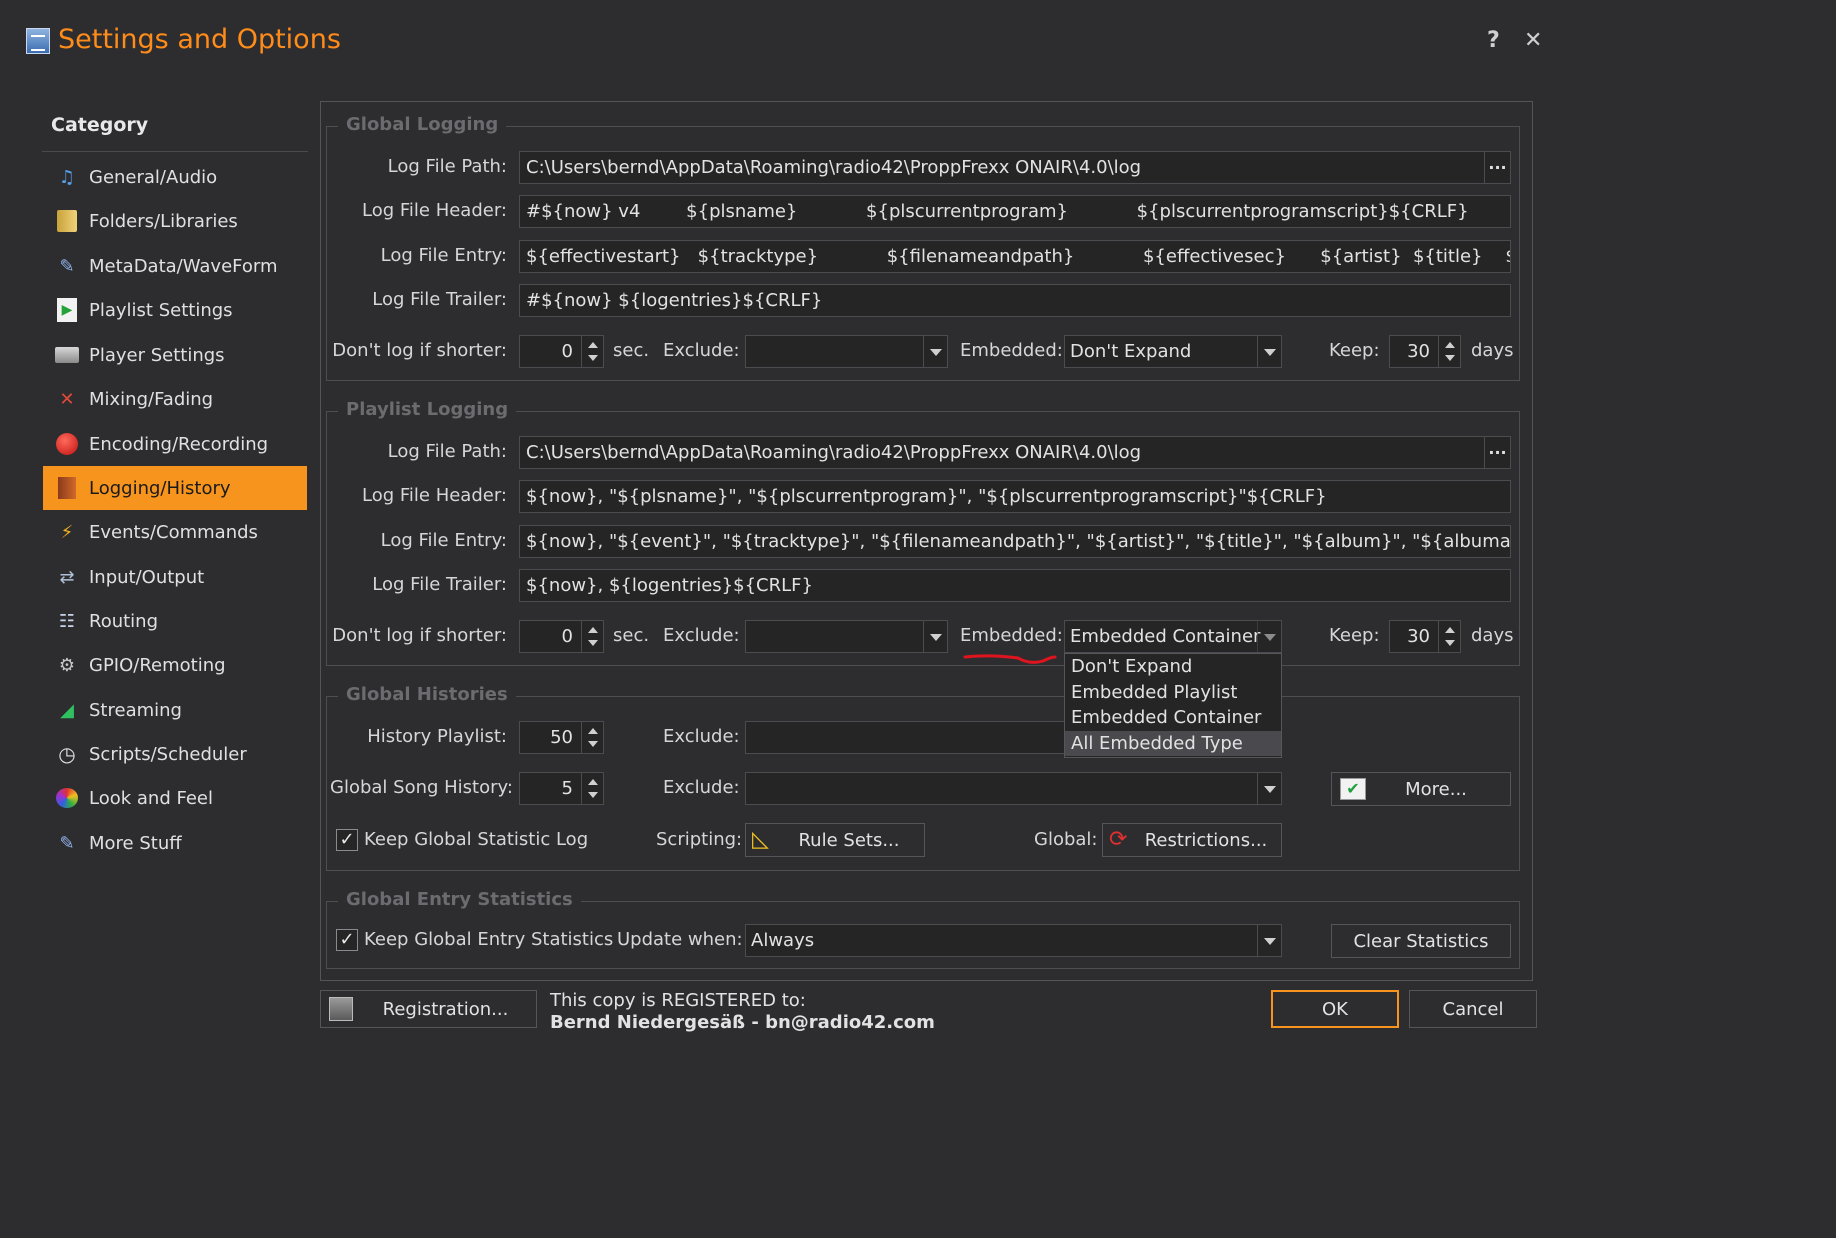 The width and height of the screenshot is (1836, 1238). What do you see at coordinates (347, 840) in the screenshot?
I see `keep-stat-log-checkbox: ✓` at bounding box center [347, 840].